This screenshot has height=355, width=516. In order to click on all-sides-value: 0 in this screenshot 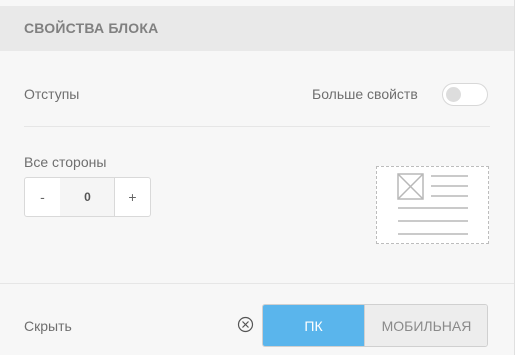, I will do `click(87, 197)`.